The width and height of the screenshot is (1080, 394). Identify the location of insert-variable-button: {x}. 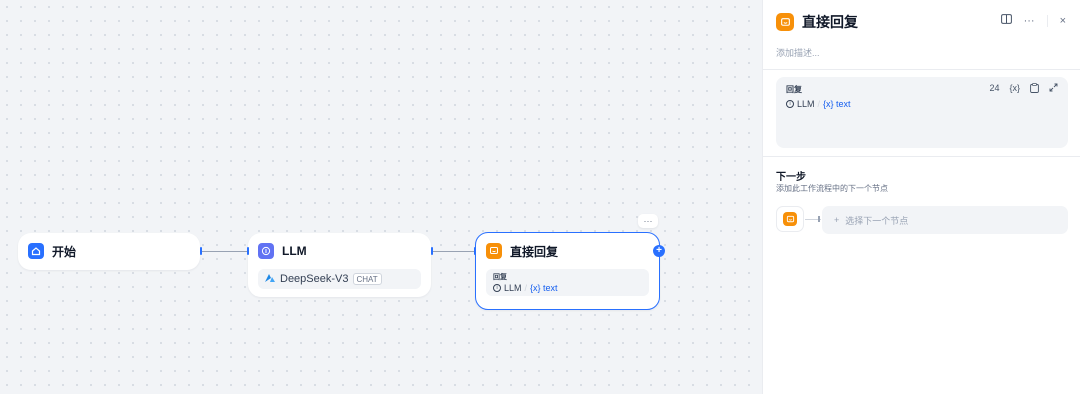
(1014, 89).